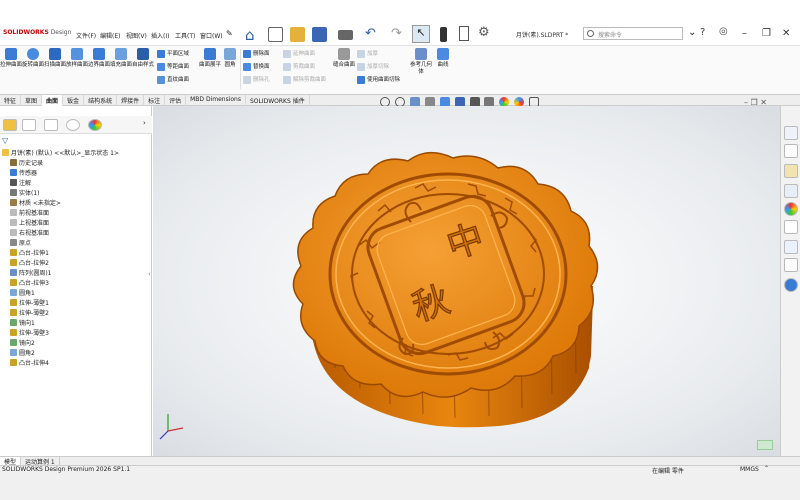 This screenshot has width=800, height=500. Describe the element at coordinates (766, 468) in the screenshot. I see `status-unit-chevron-icon: ⌃` at that location.